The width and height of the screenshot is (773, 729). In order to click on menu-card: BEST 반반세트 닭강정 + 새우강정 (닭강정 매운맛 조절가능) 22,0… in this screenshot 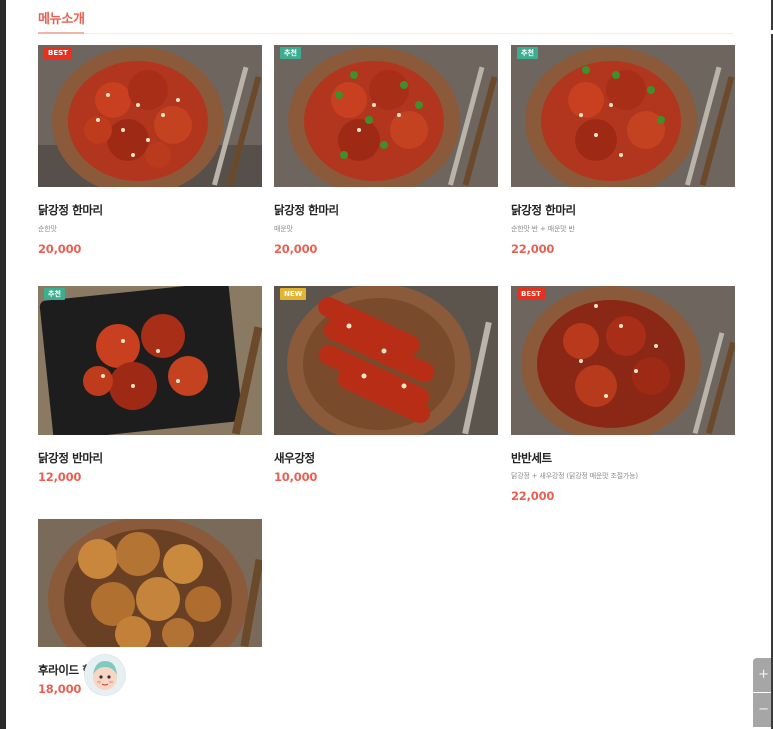, I will do `click(623, 396)`.